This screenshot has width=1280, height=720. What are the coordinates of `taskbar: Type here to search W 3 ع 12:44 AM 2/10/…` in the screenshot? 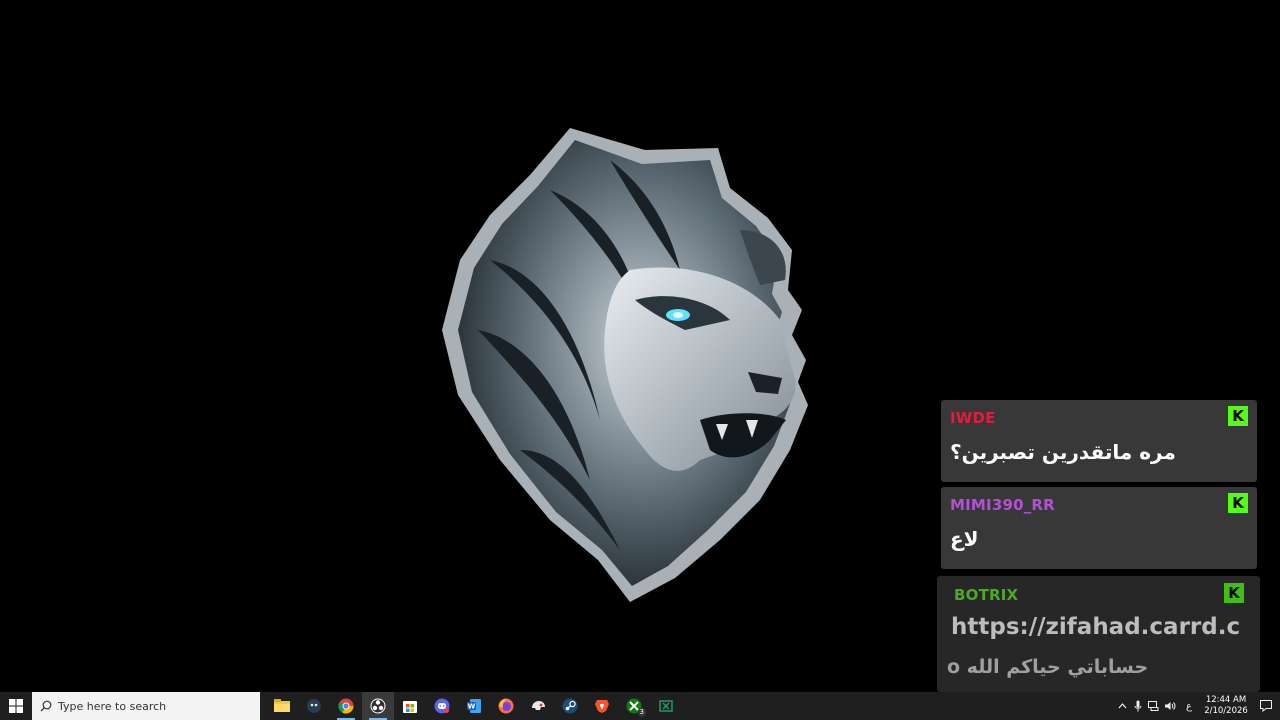 It's located at (640, 706).